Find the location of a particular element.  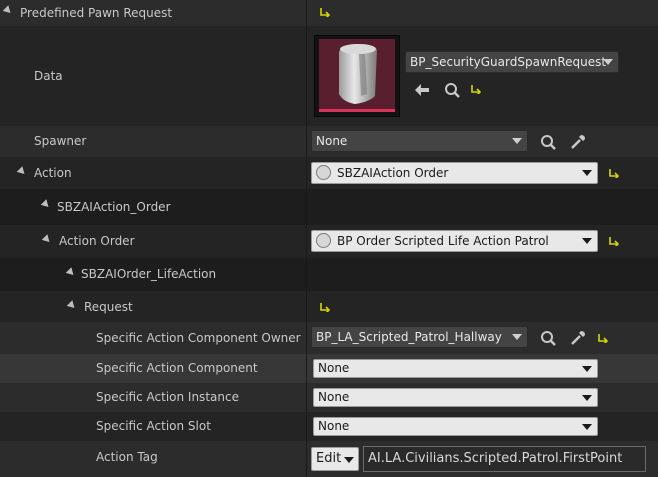

specific-action-instance-label: Specific Action Instance is located at coordinates (167, 397).